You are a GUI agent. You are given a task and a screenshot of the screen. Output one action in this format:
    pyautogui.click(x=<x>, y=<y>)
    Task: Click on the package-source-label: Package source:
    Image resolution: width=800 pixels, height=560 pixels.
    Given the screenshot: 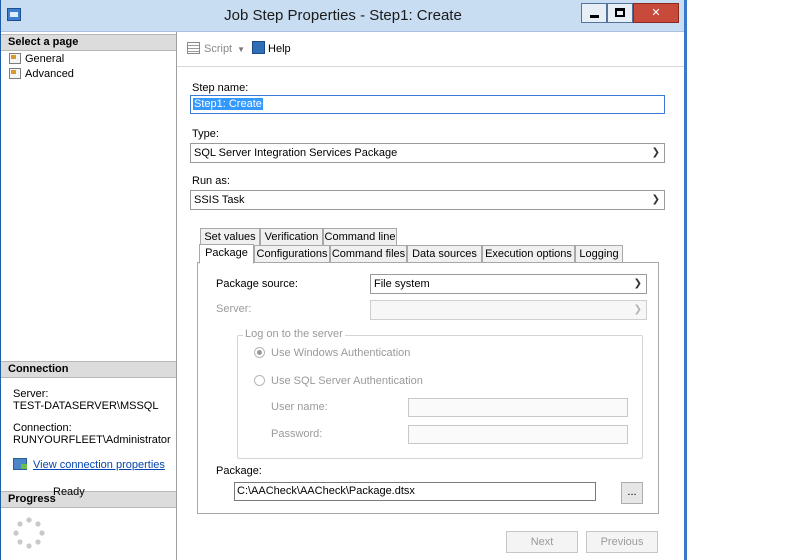 What is the action you would take?
    pyautogui.click(x=257, y=284)
    